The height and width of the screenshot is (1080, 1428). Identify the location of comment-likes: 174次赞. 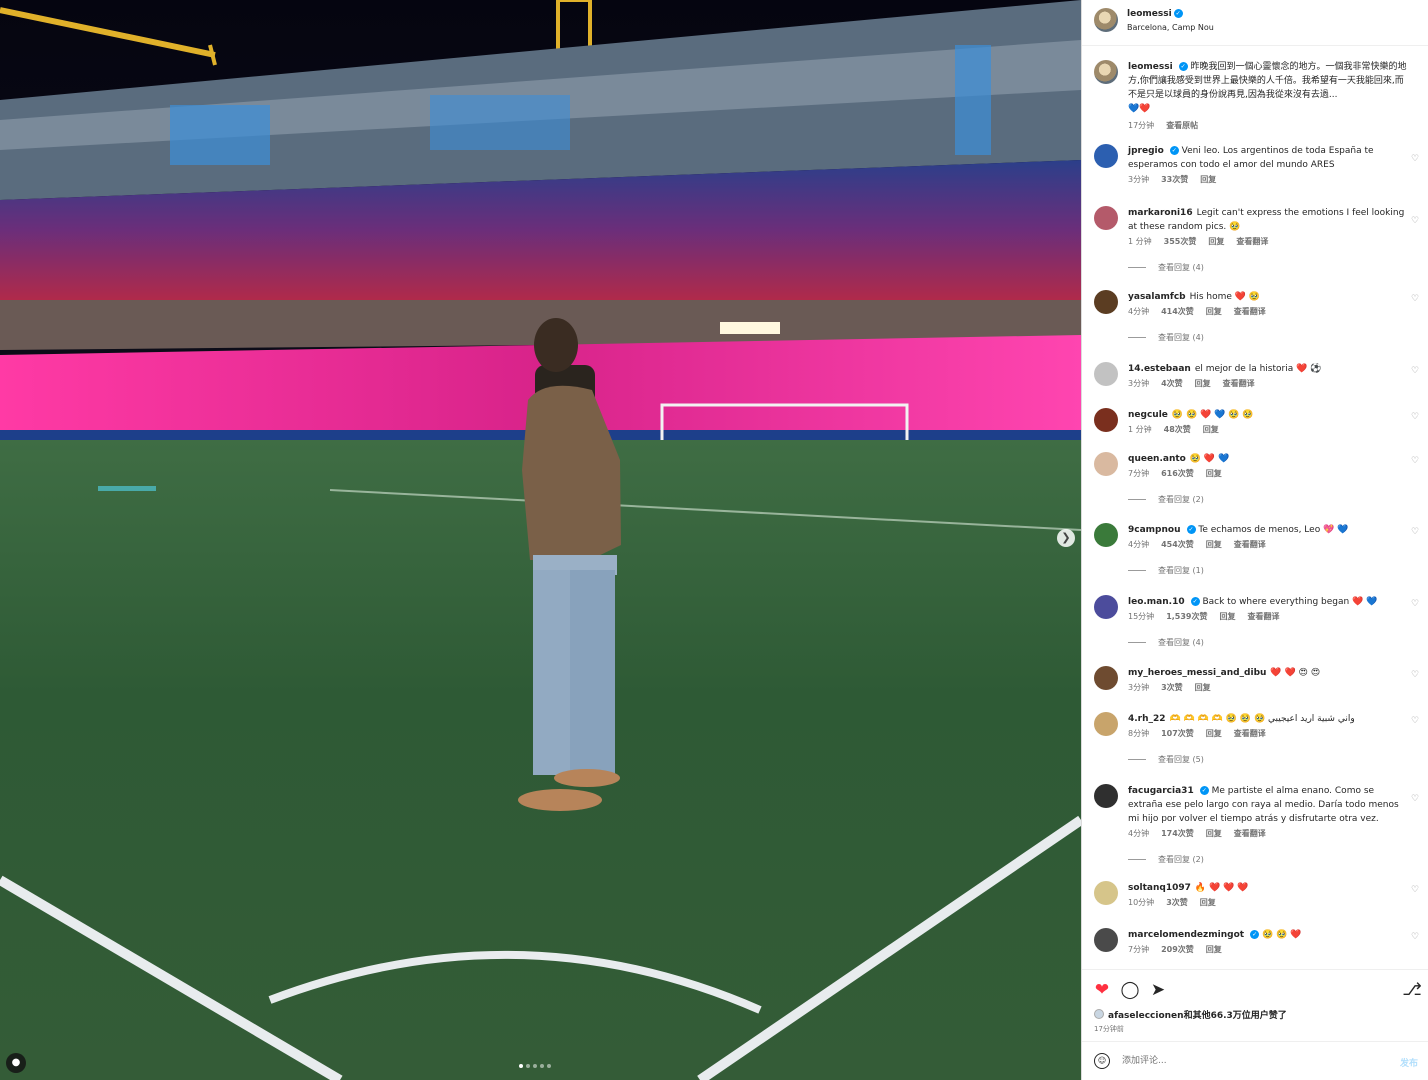
(1177, 833).